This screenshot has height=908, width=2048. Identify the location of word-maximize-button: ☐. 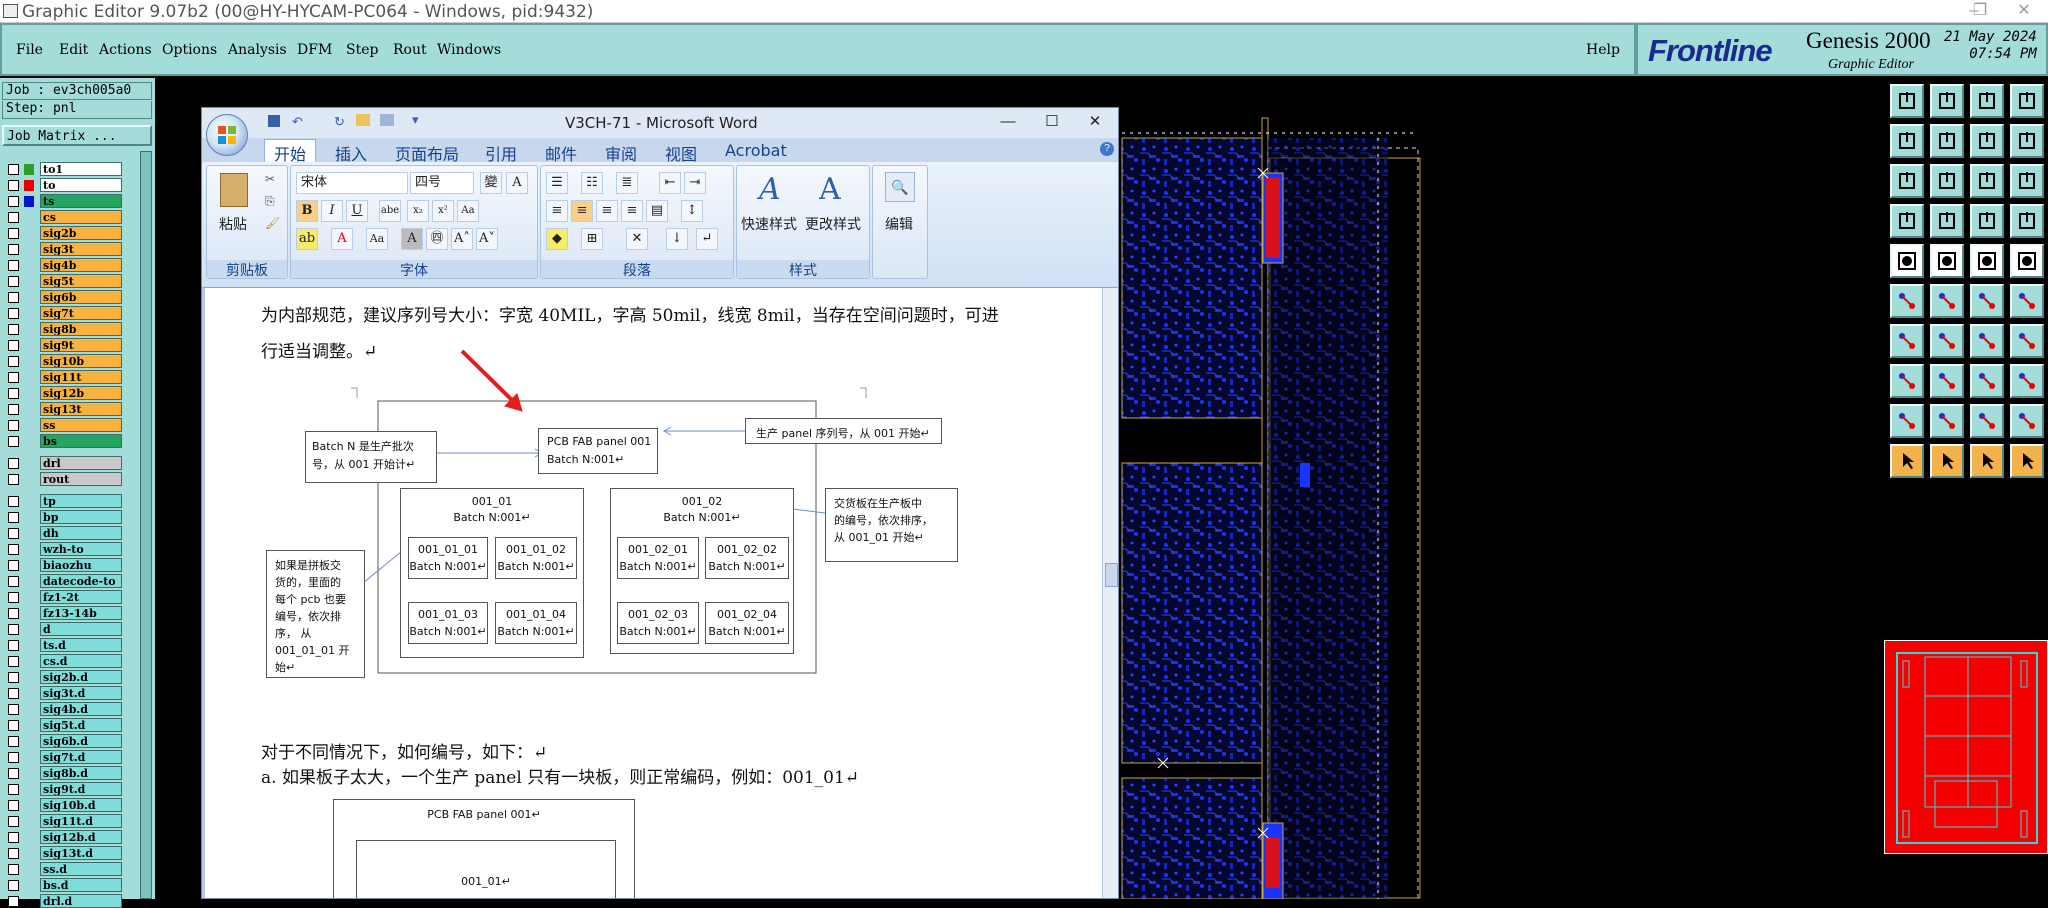
(1052, 122).